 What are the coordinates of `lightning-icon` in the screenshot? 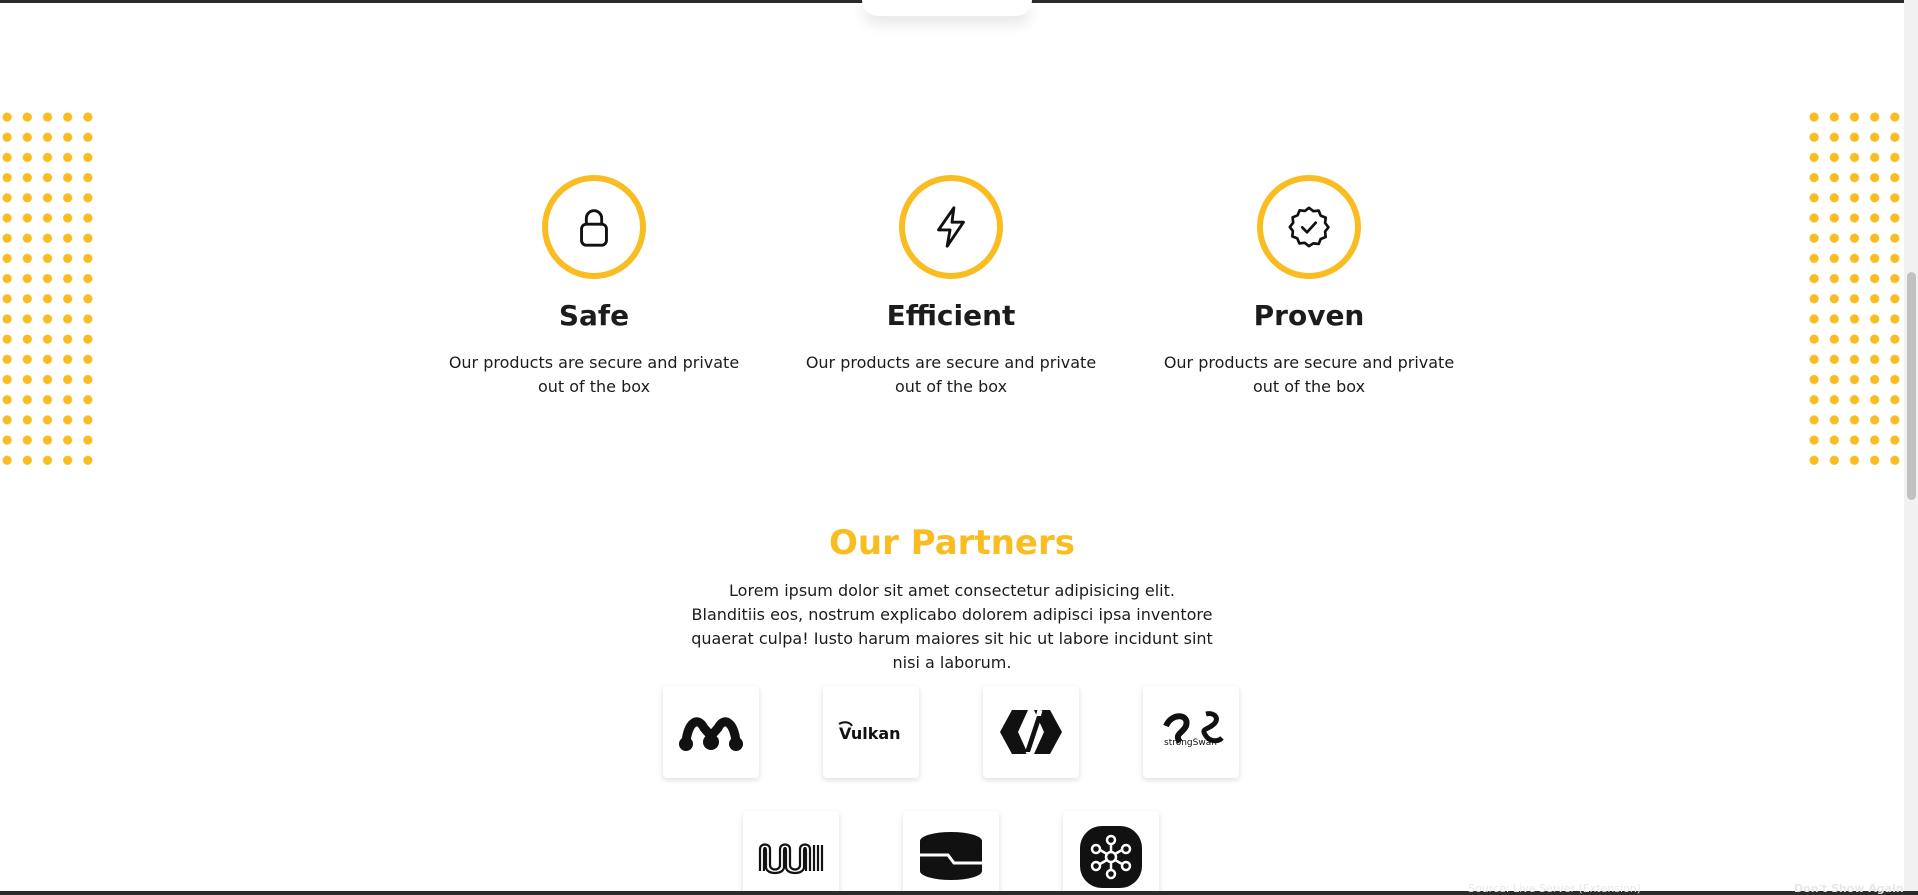 It's located at (951, 227).